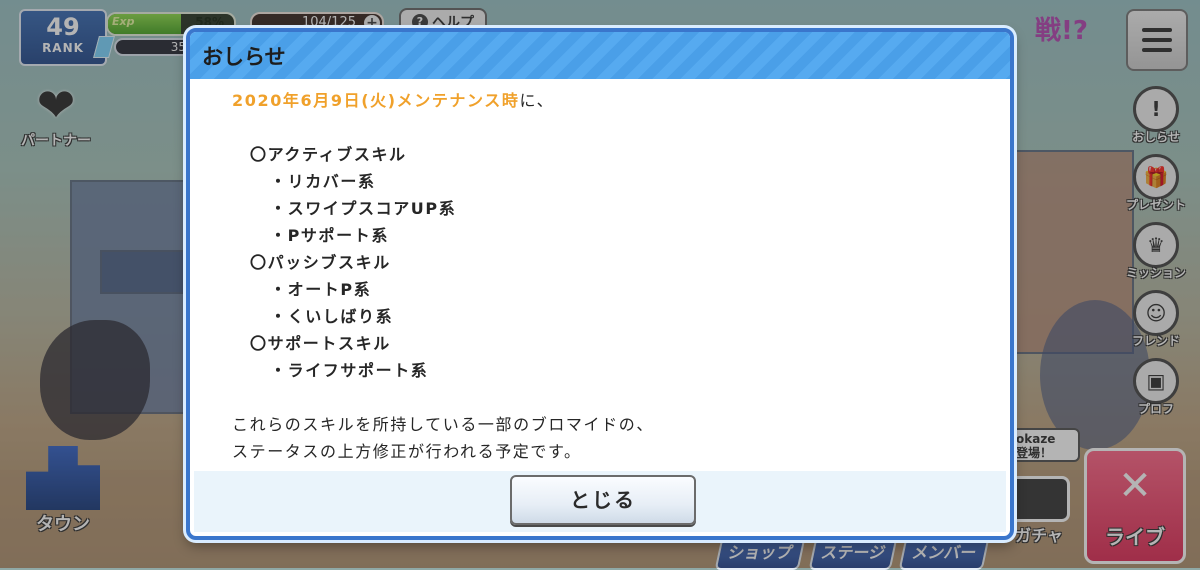  Describe the element at coordinates (332, 316) in the screenshot. I see `skill-item: ・くいしばり系` at that location.